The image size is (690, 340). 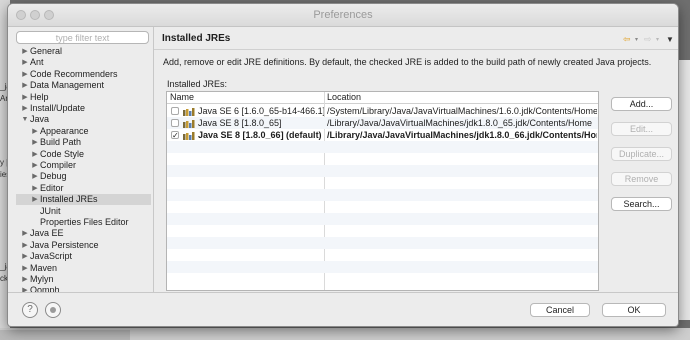 I want to click on tree-item-mylyn: ▶ Mylyn, so click(x=83, y=279).